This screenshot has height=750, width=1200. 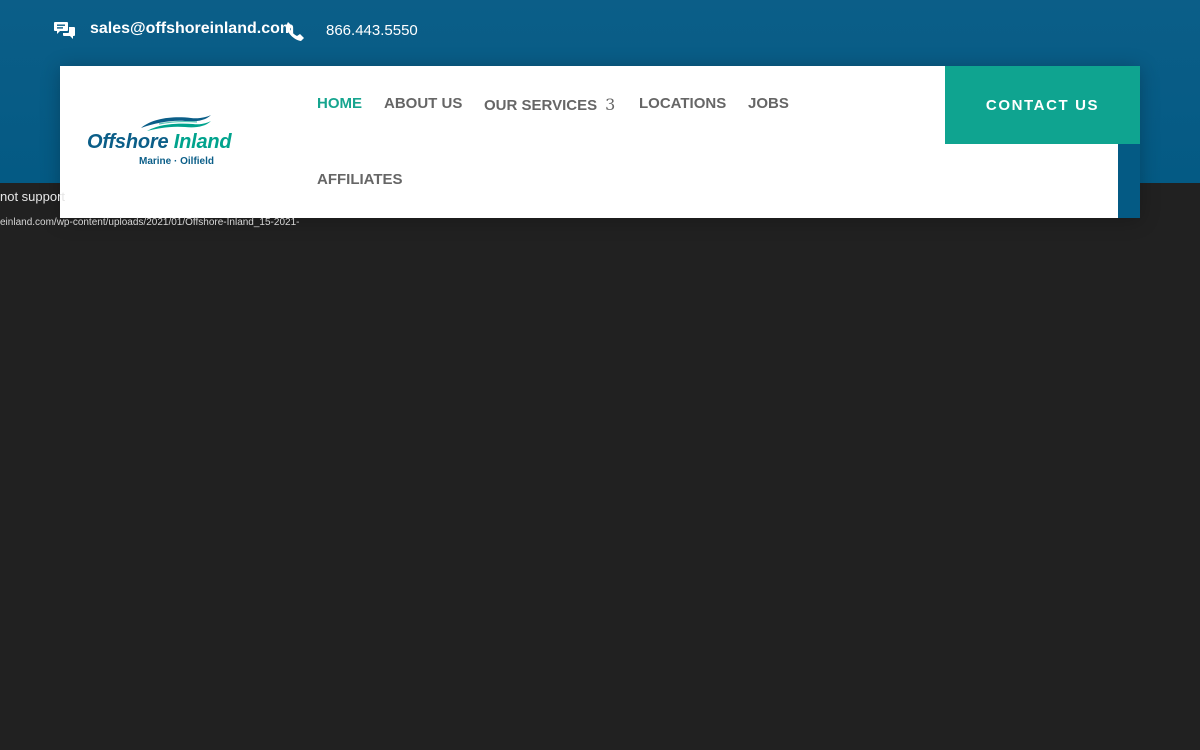 I want to click on nav-about-us: ABOUT US, so click(x=423, y=103).